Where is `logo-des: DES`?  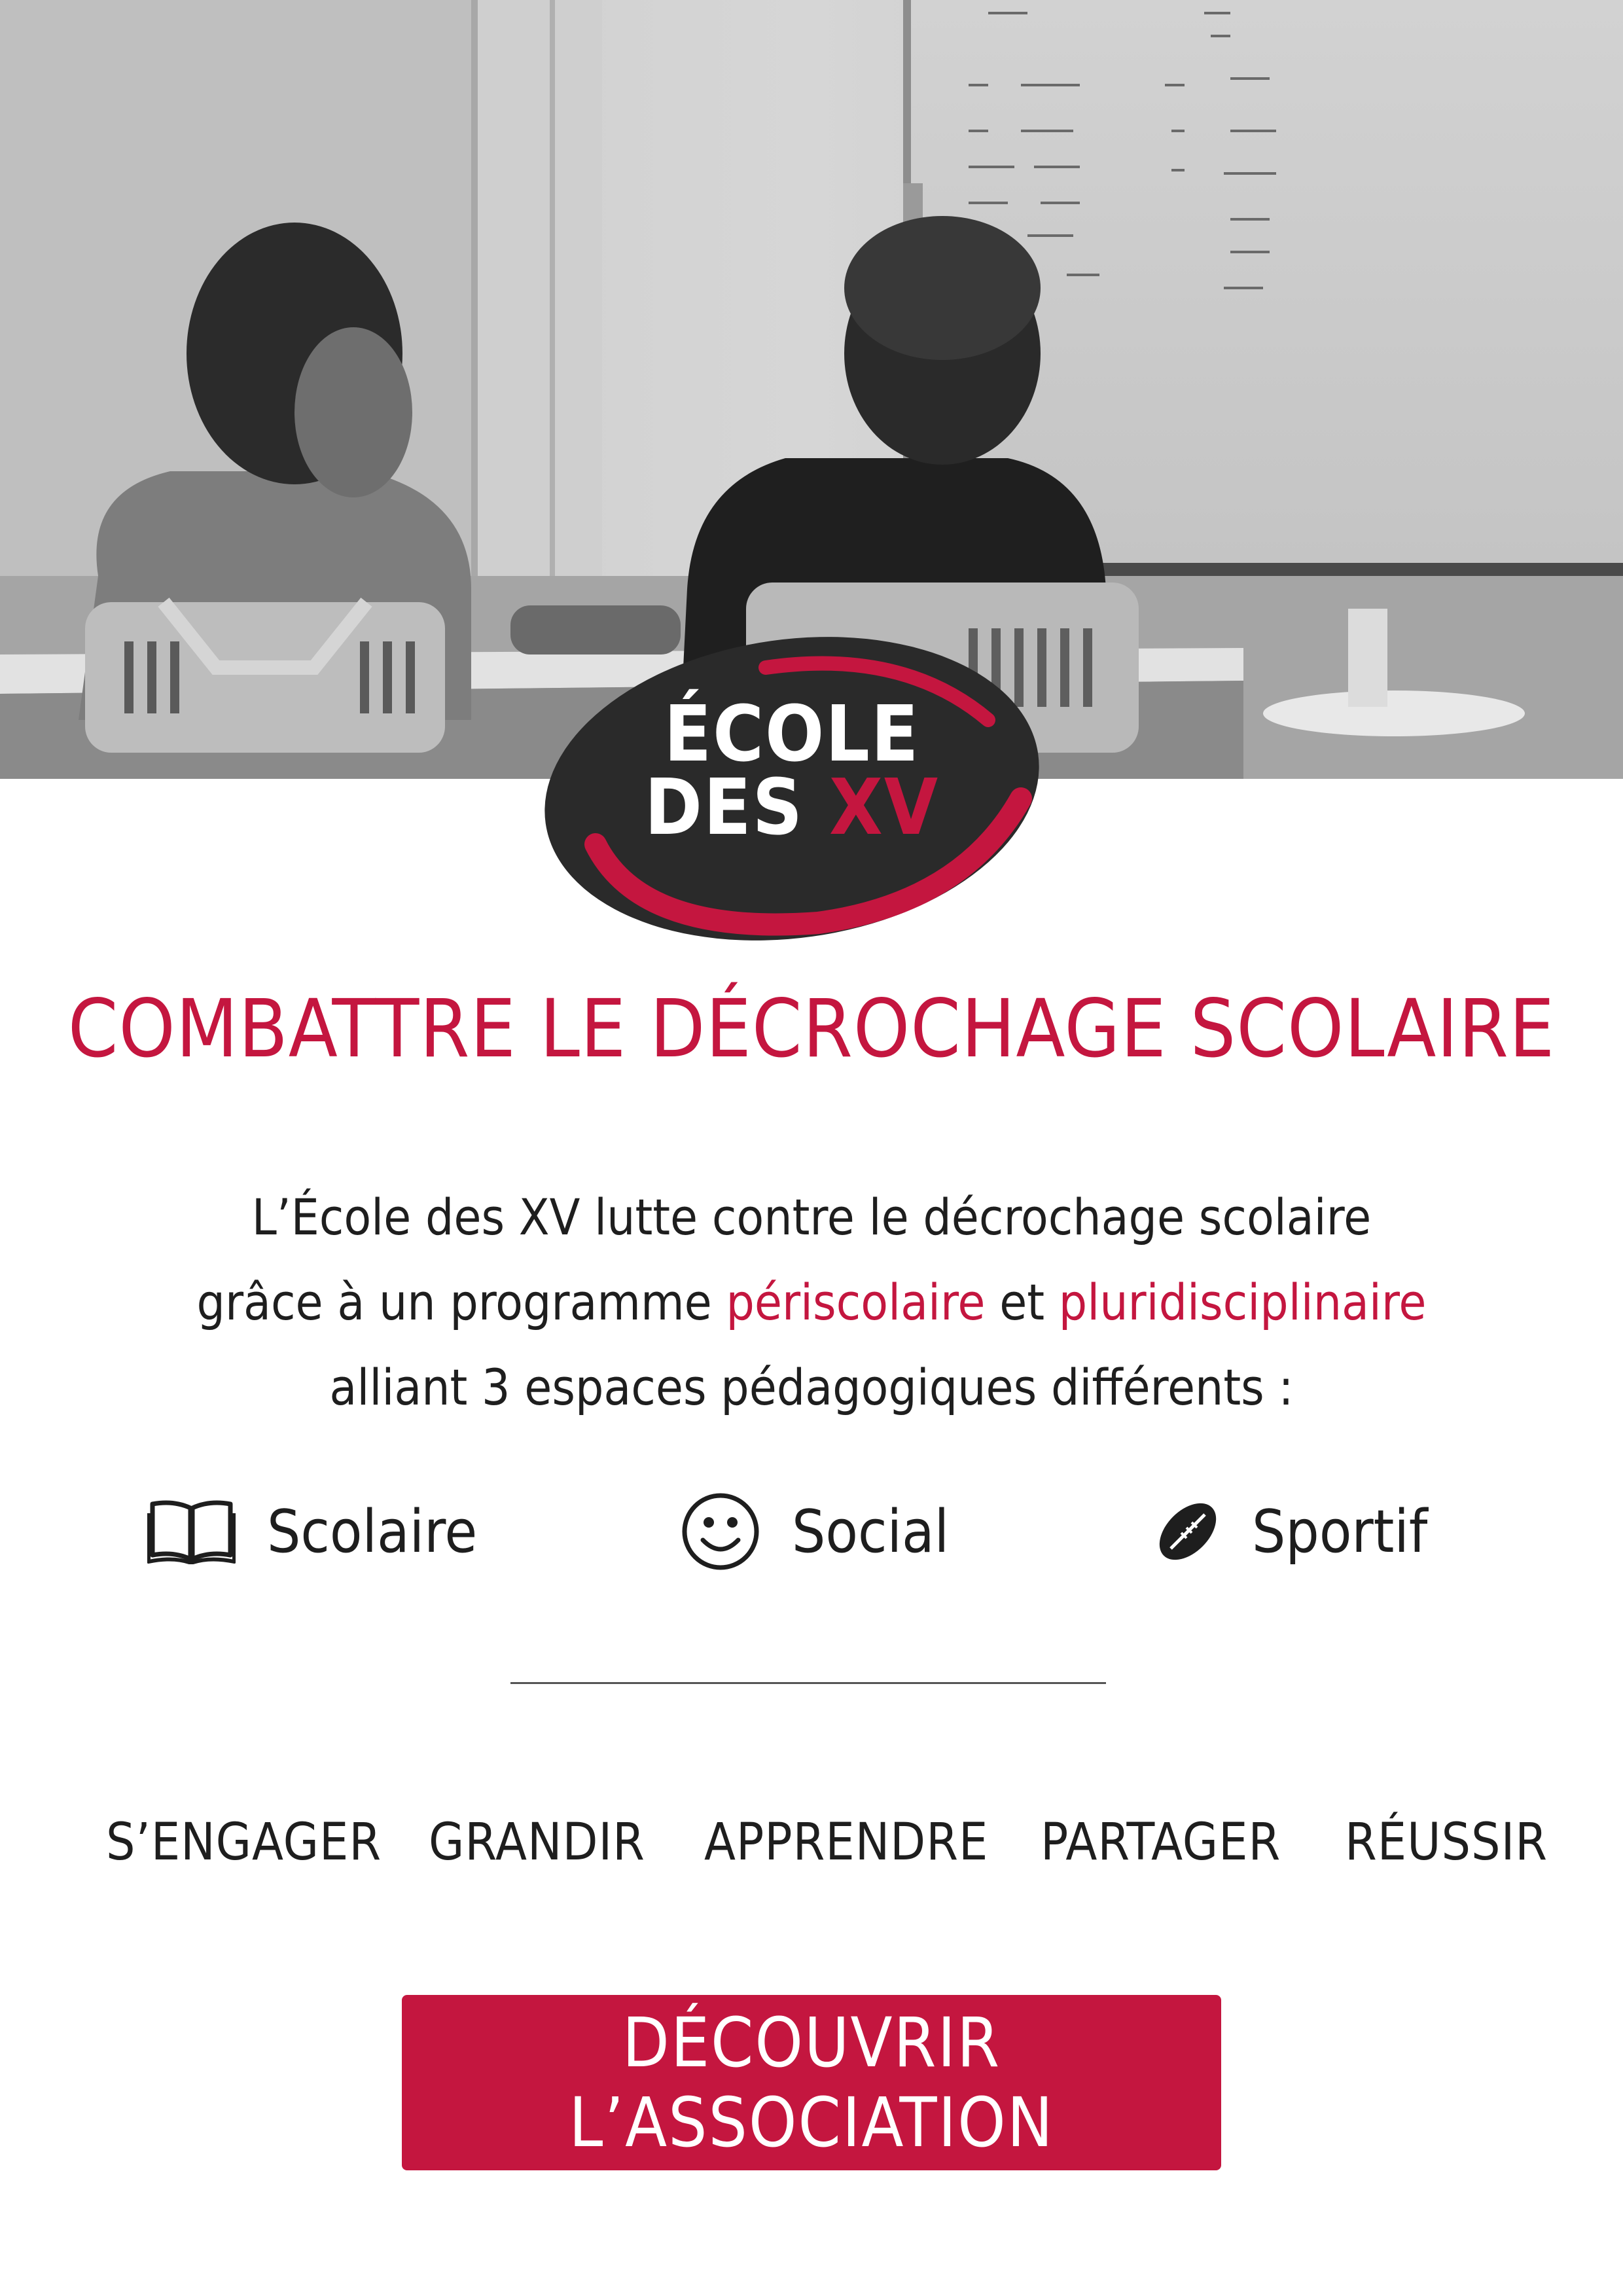
logo-des: DES is located at coordinates (724, 807).